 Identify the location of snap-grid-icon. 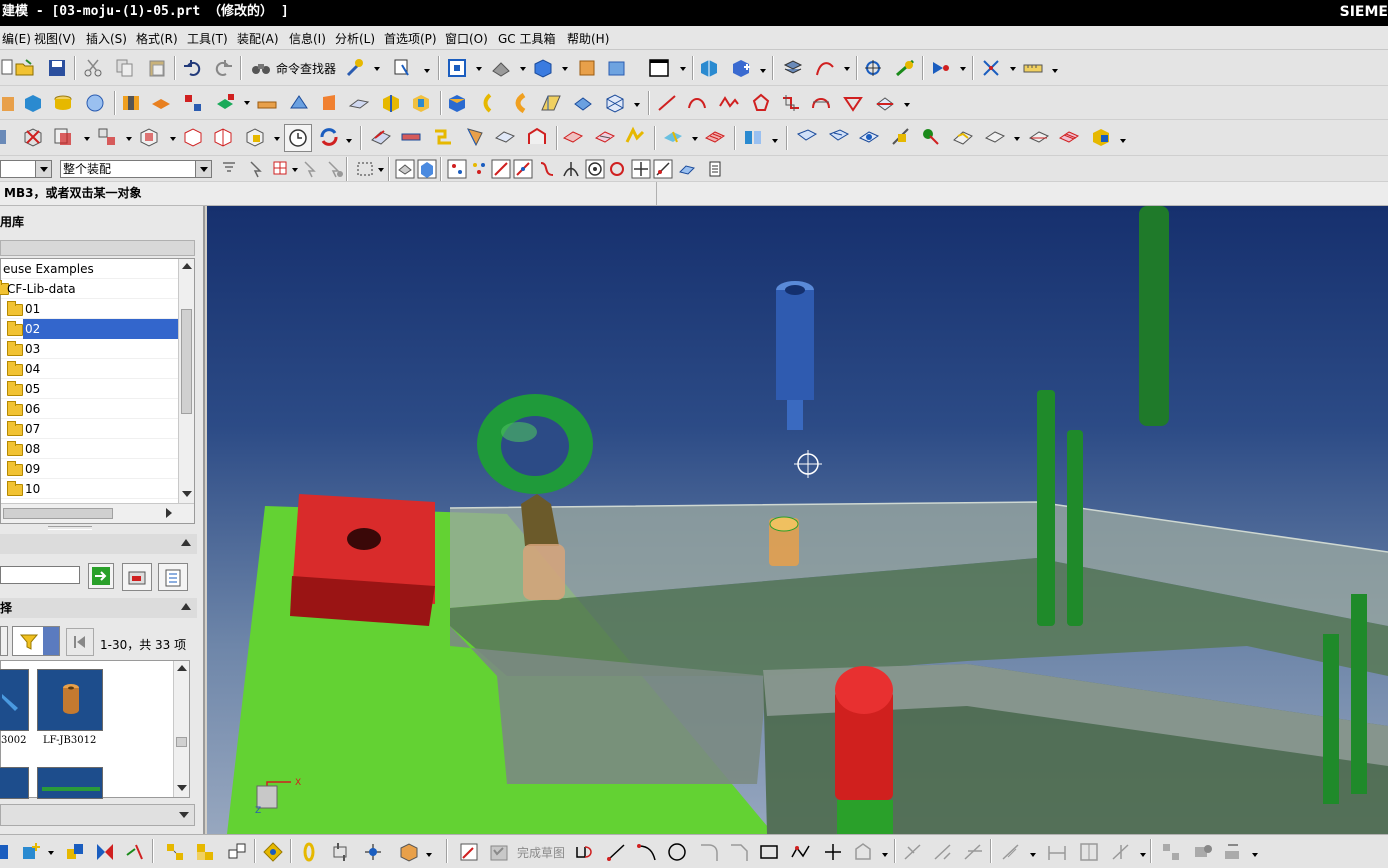
(479, 169).